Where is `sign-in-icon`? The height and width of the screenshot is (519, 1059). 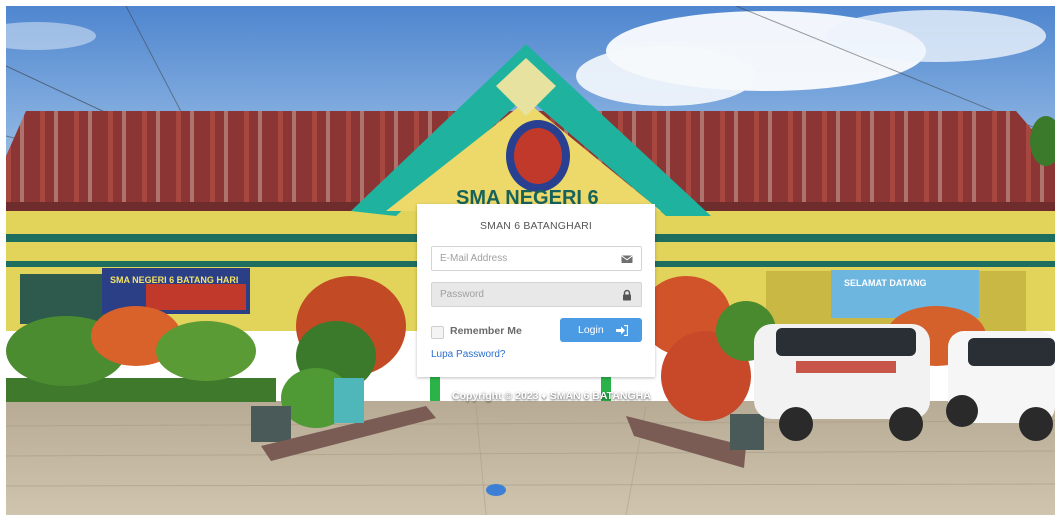 sign-in-icon is located at coordinates (622, 330).